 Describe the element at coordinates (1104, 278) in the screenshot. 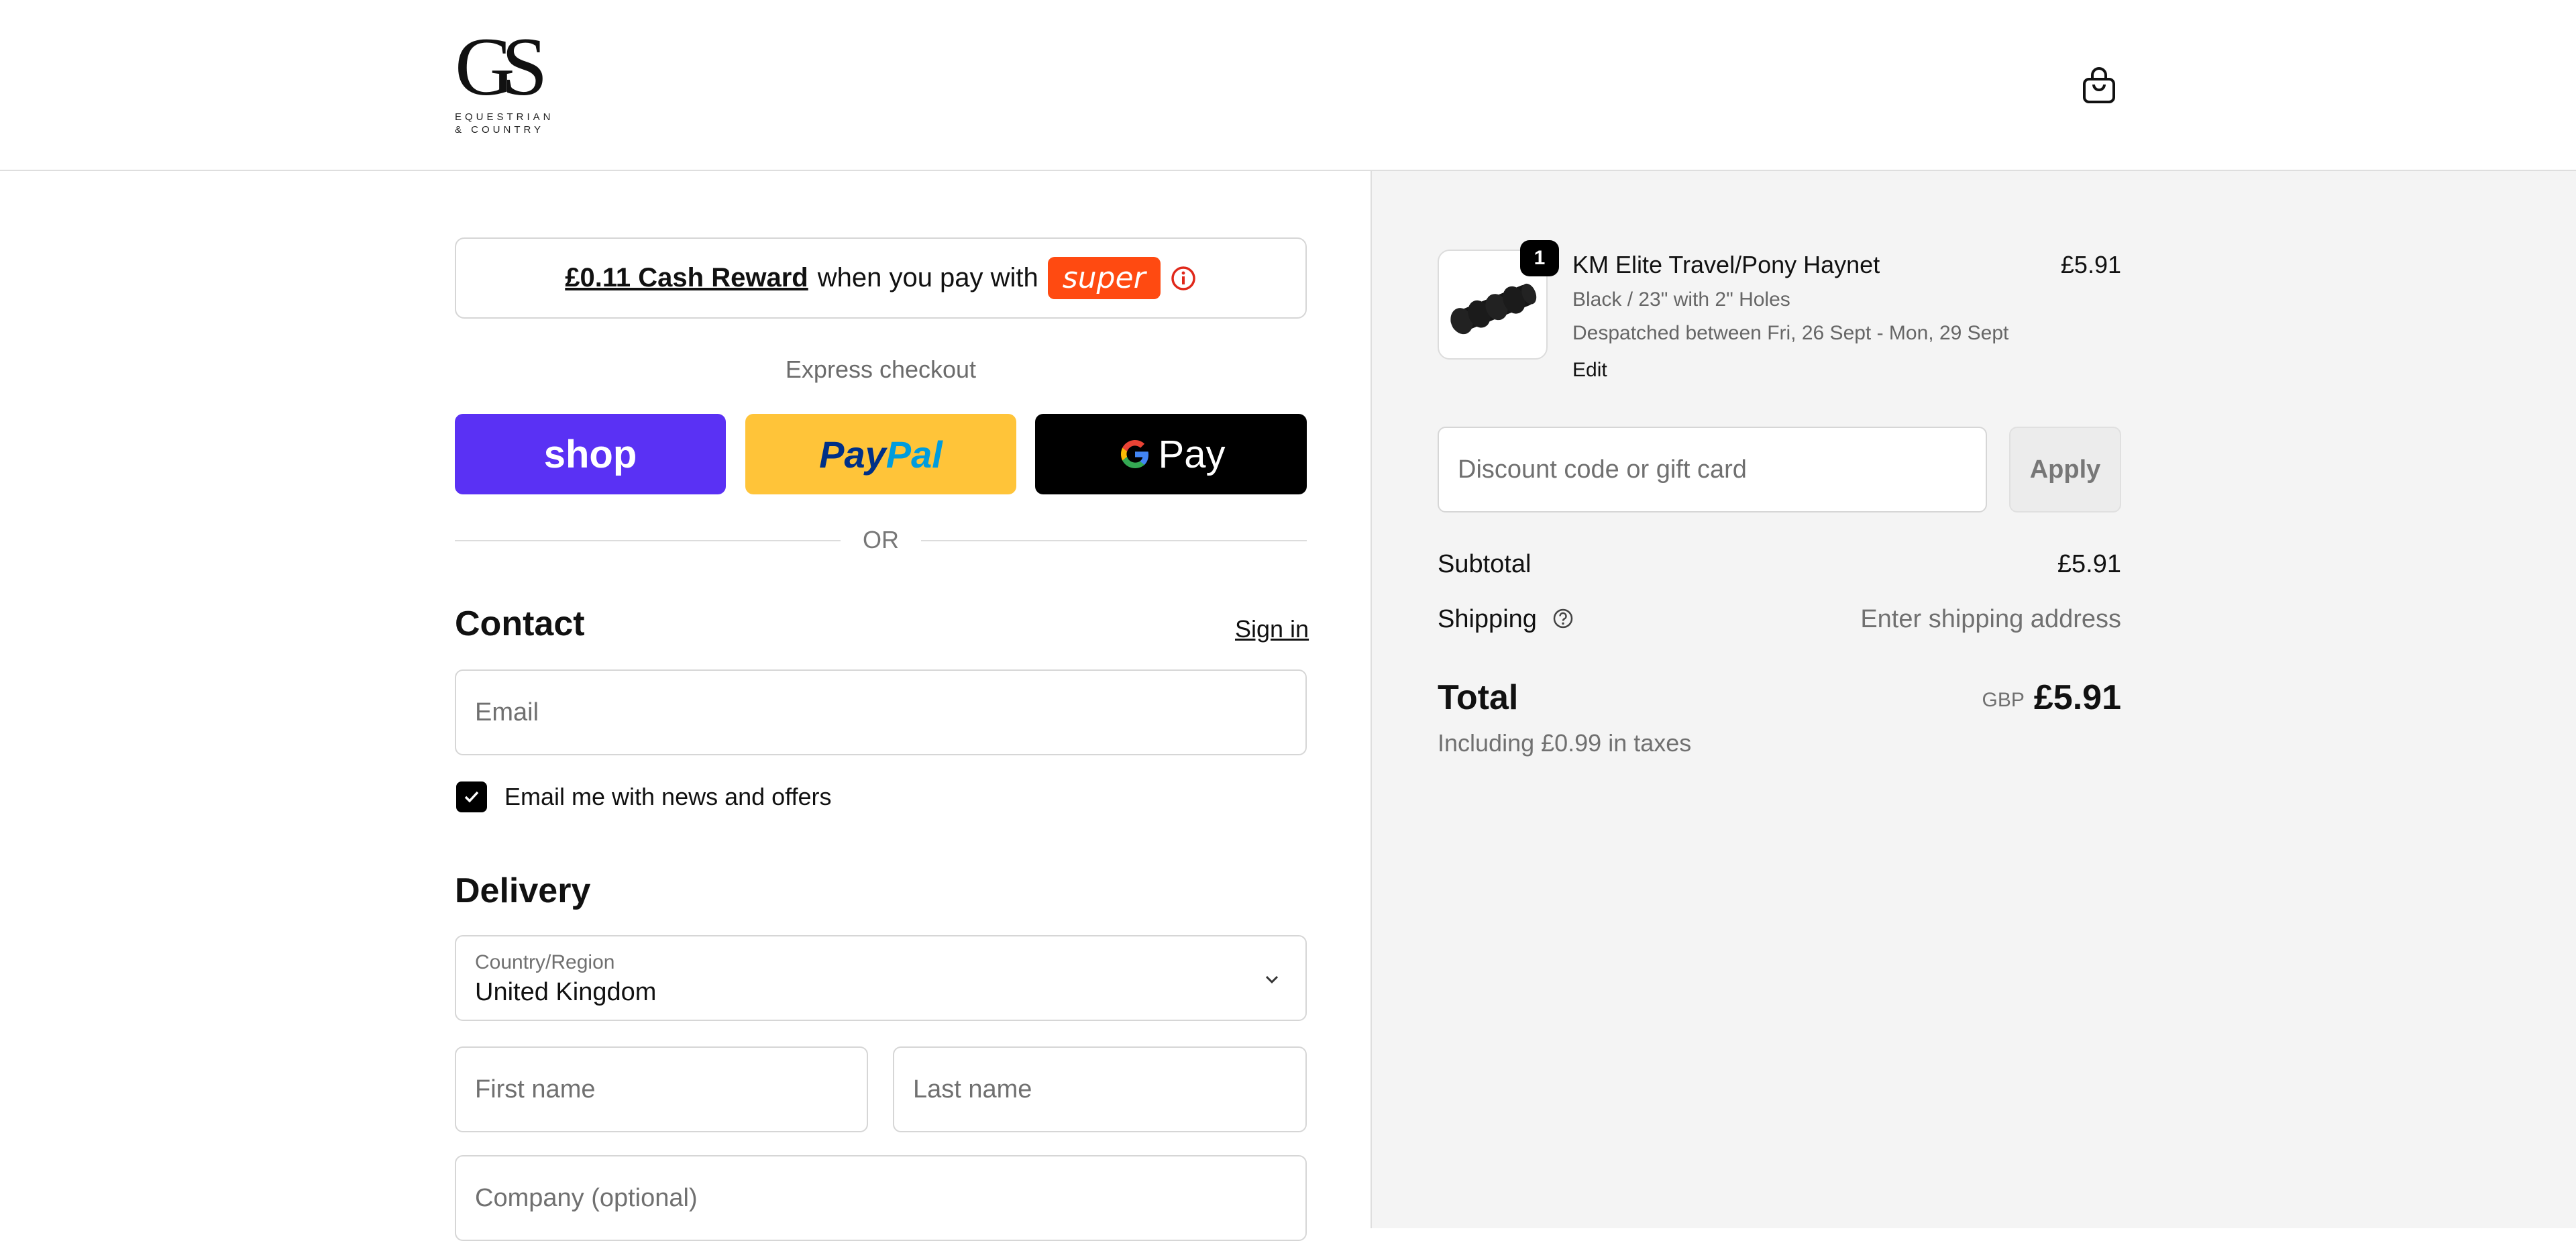

I see `super-logo: super` at that location.